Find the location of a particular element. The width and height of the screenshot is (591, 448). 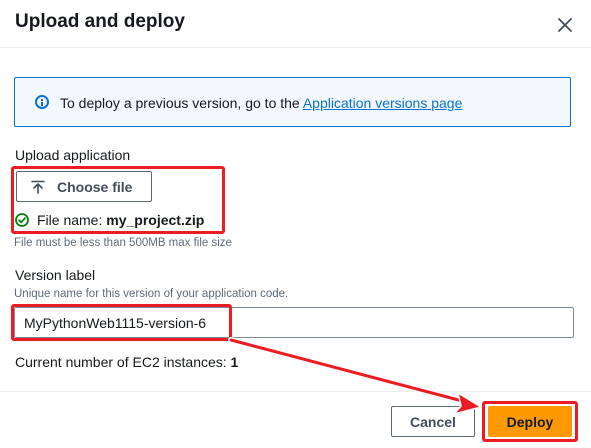

version-label: Version label is located at coordinates (55, 275).